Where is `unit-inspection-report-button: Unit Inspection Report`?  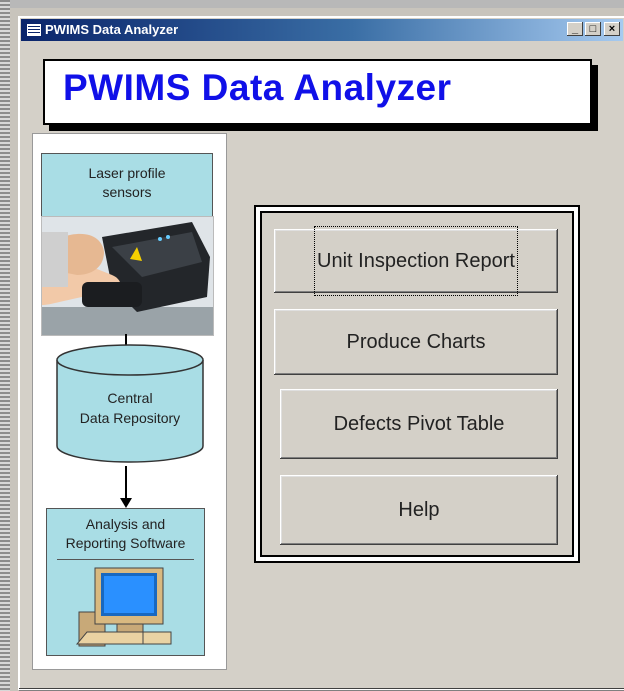 unit-inspection-report-button: Unit Inspection Report is located at coordinates (416, 261).